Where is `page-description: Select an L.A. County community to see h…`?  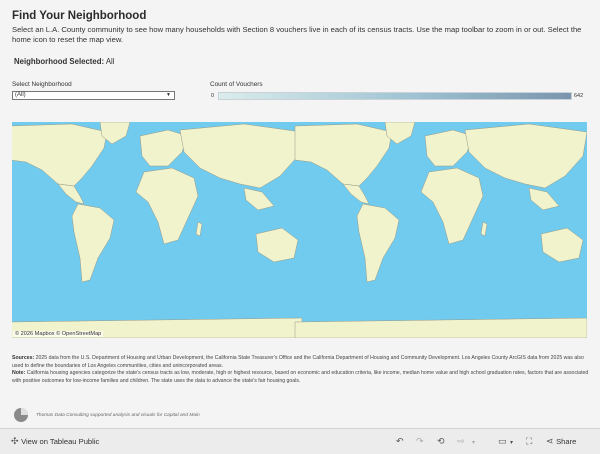 page-description: Select an L.A. County community to see h… is located at coordinates (297, 34).